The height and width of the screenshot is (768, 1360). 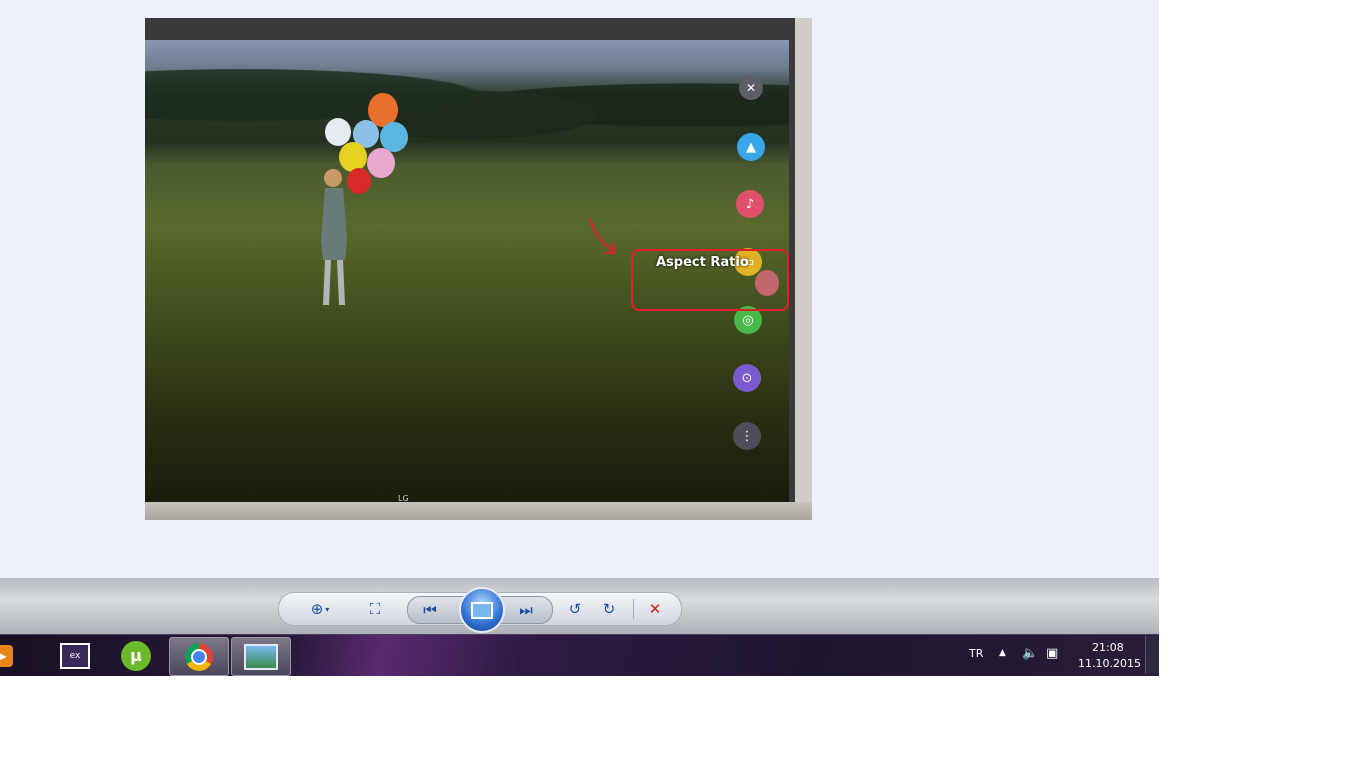 I want to click on utorrent-glyph: µ, so click(x=136, y=655).